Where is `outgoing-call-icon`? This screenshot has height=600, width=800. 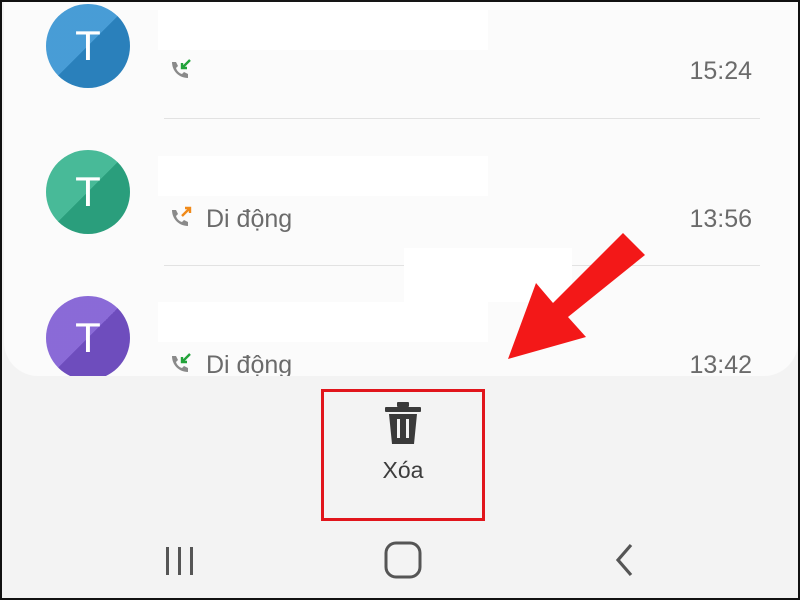
outgoing-call-icon is located at coordinates (182, 216).